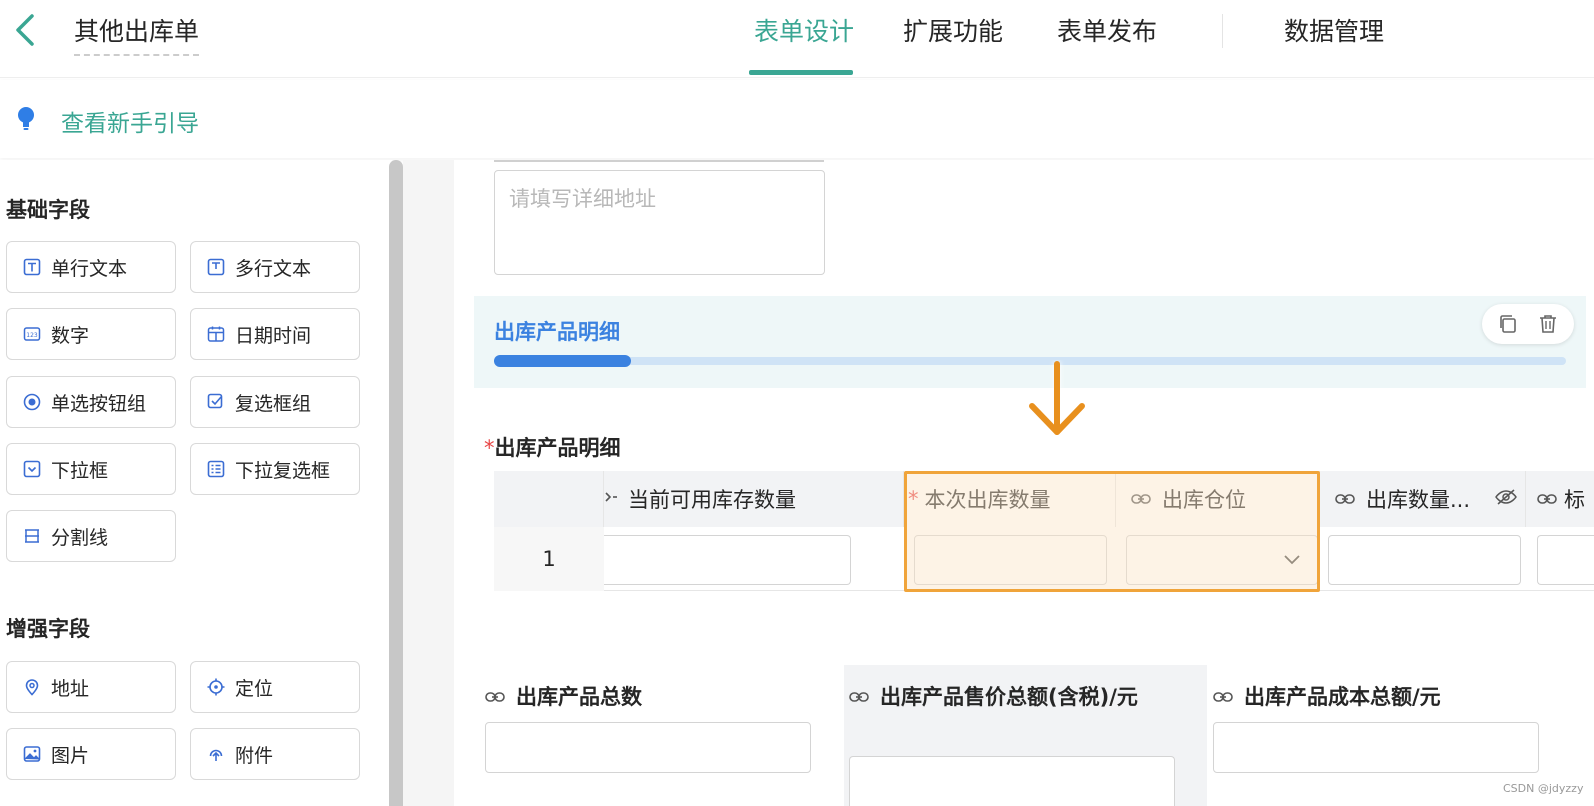 Image resolution: width=1594 pixels, height=806 pixels. What do you see at coordinates (557, 332) in the screenshot?
I see `subtable-title: 出库产品明细` at bounding box center [557, 332].